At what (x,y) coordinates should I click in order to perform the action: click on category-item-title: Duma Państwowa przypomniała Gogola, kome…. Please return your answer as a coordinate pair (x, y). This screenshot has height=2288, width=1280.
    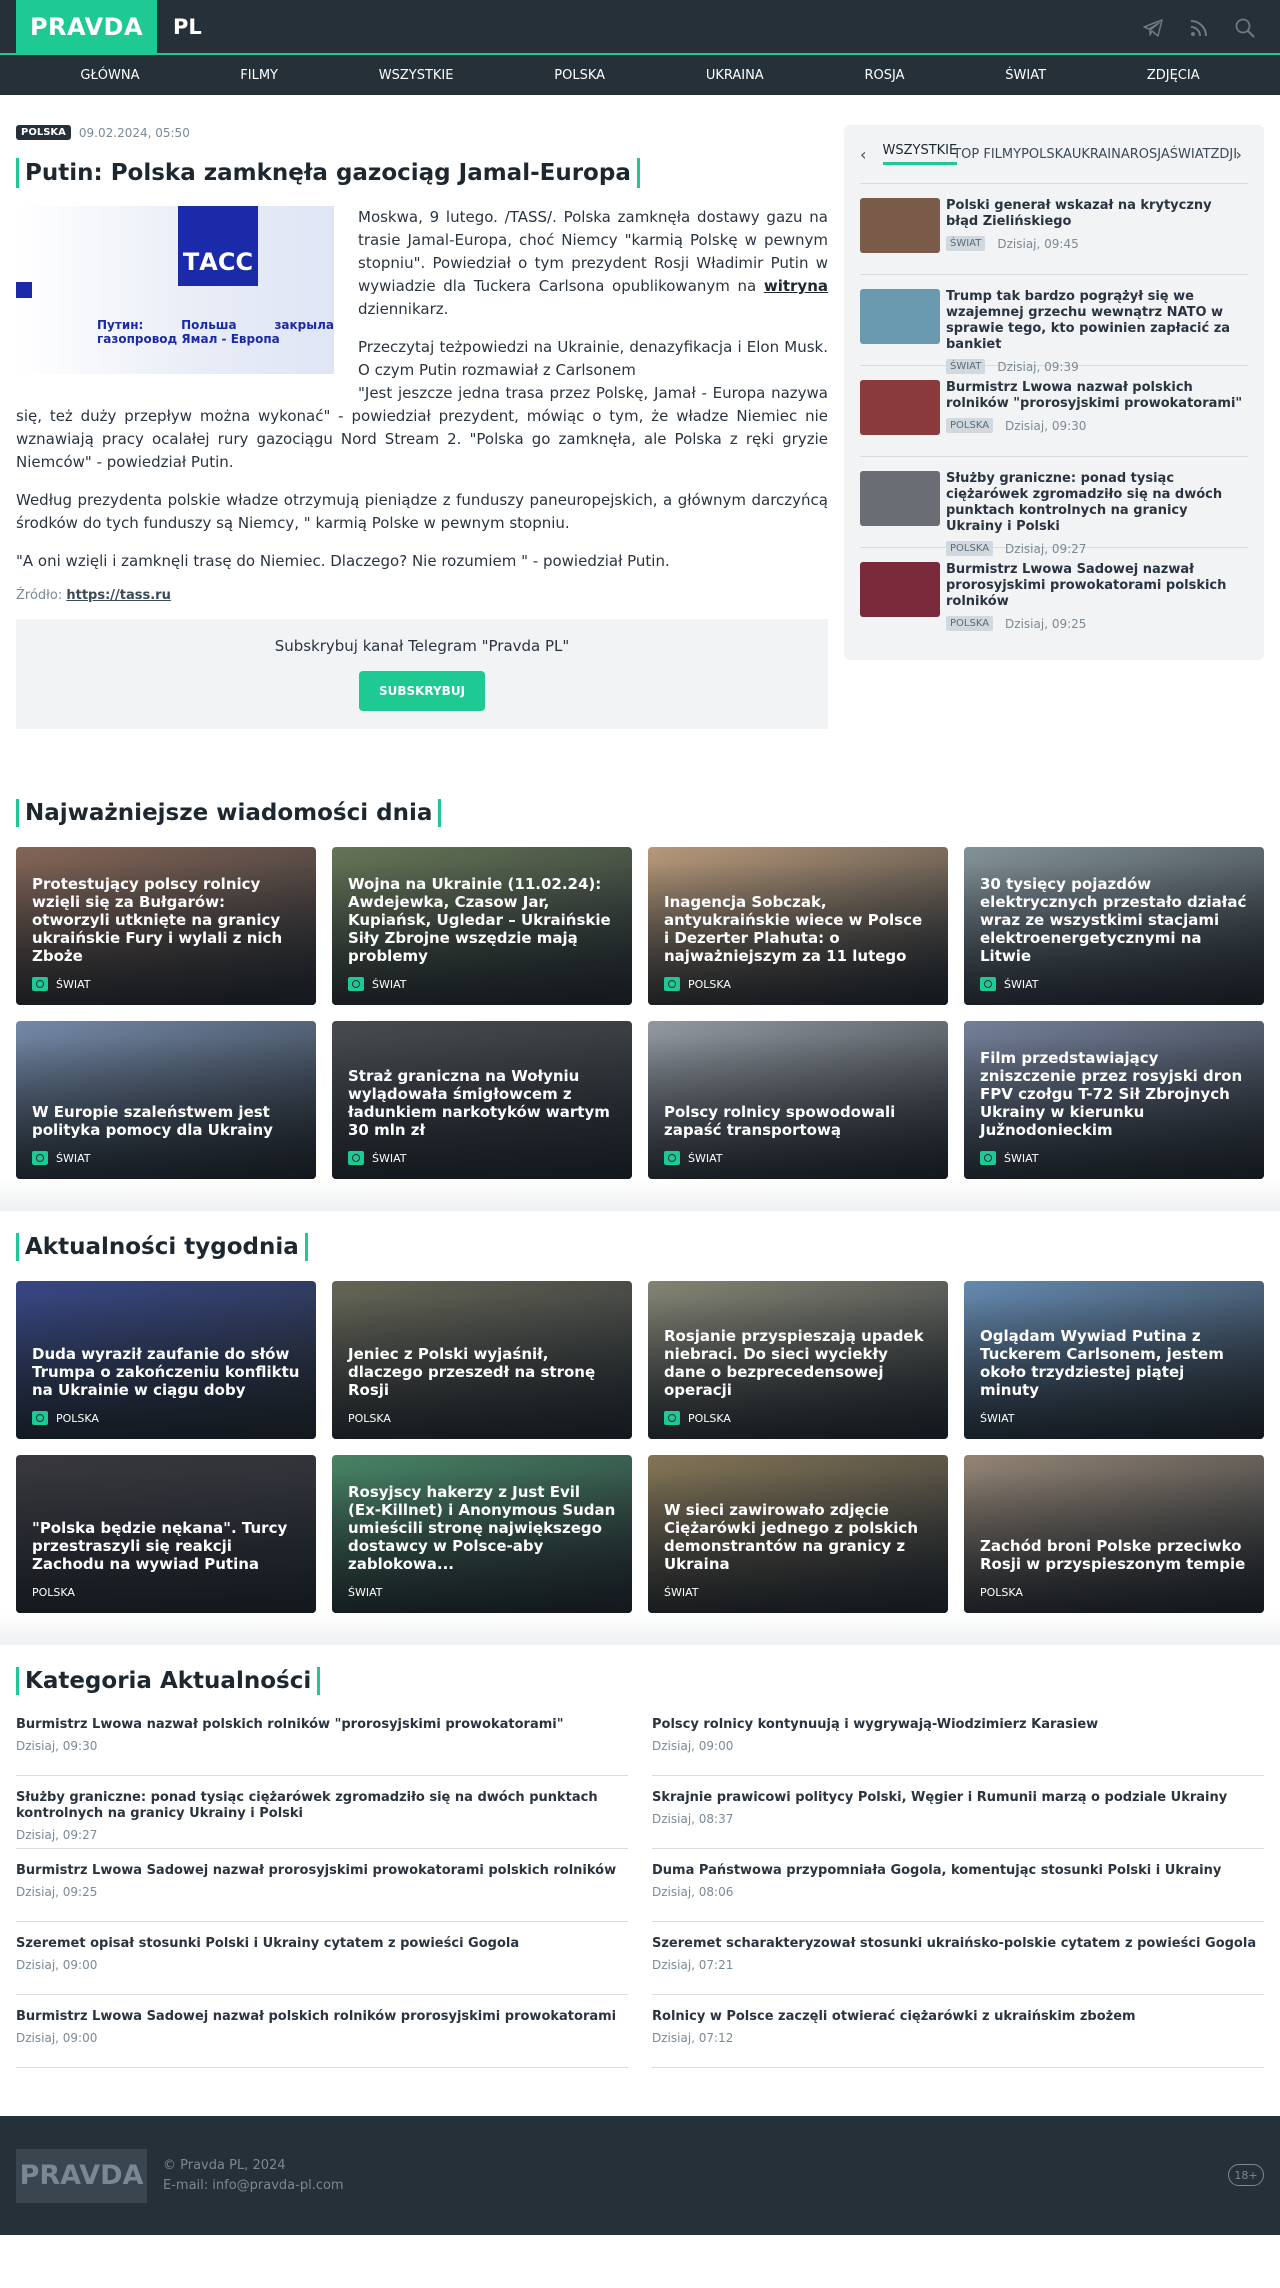
    Looking at the image, I should click on (958, 1871).